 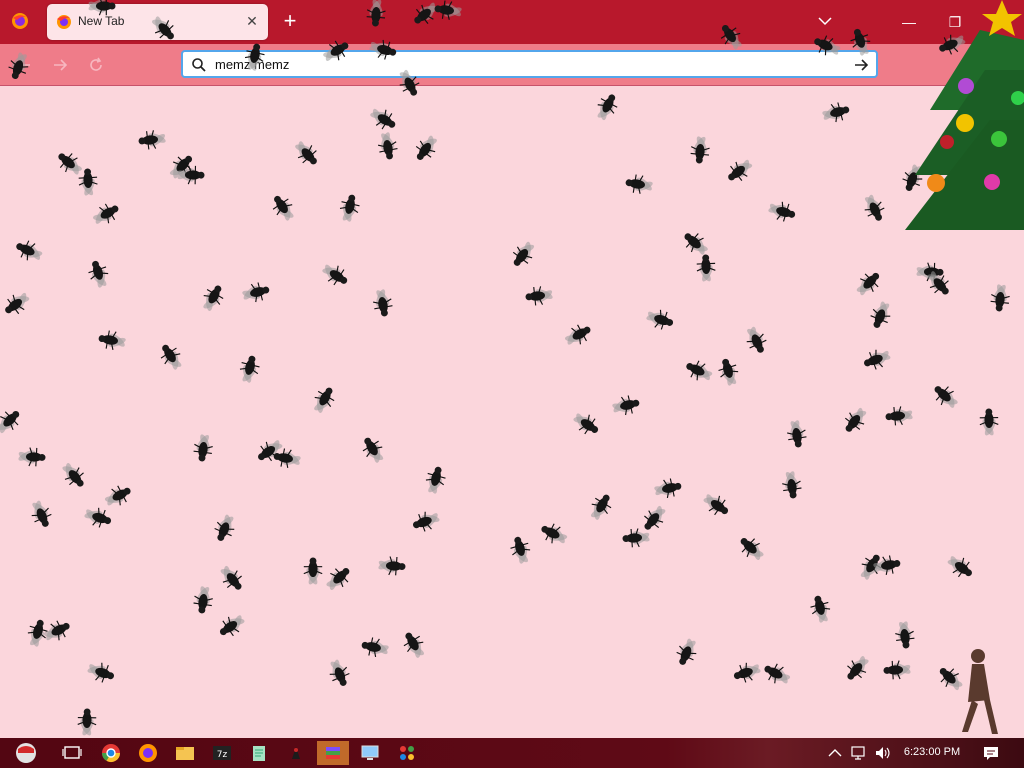 I want to click on taskbar: 7z 6:23:00 PM, so click(x=512, y=753).